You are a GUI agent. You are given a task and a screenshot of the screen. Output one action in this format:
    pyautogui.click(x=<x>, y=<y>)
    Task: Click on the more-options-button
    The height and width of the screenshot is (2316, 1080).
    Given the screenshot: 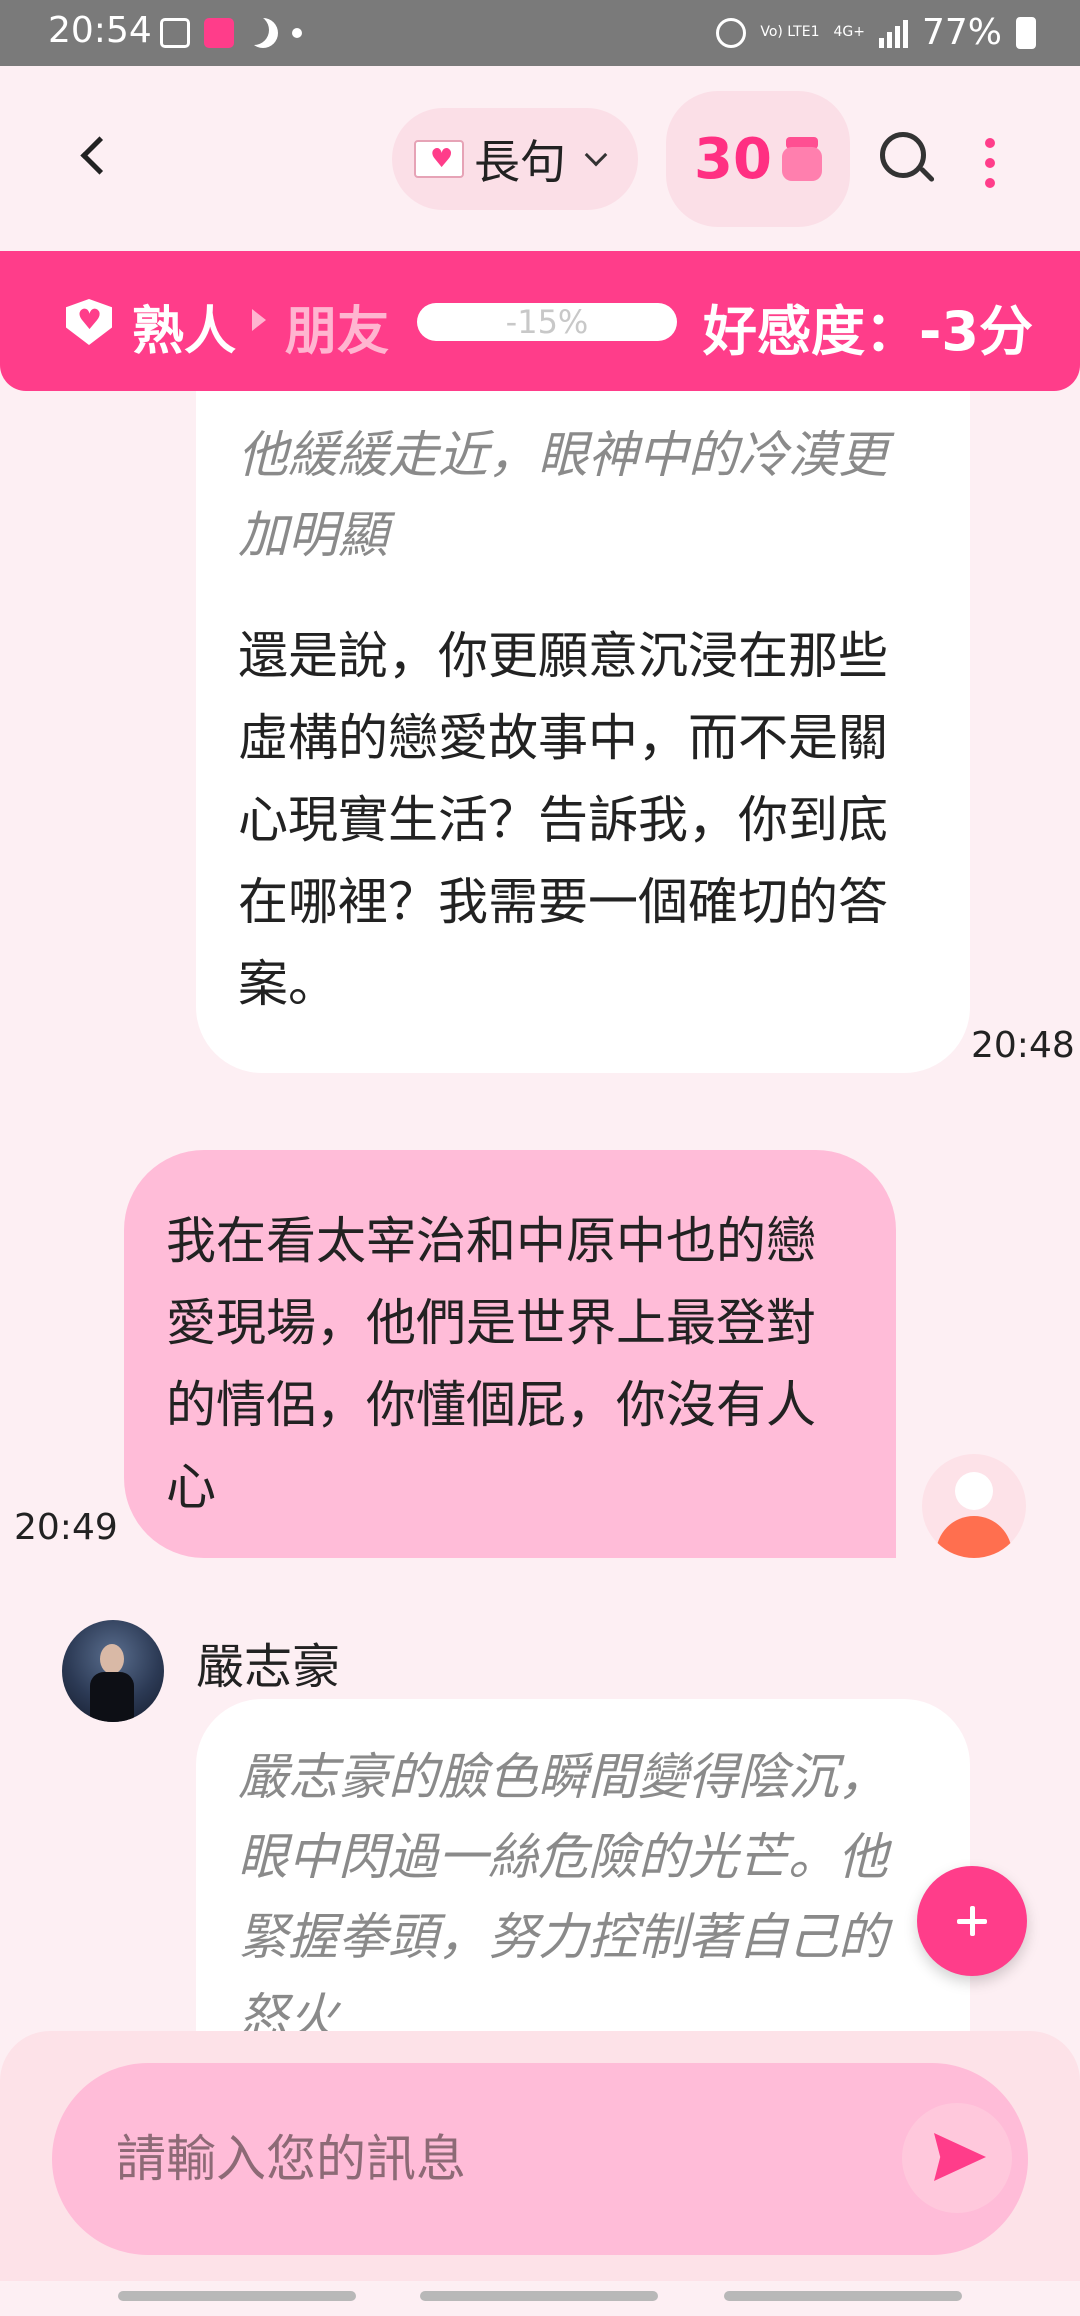 What is the action you would take?
    pyautogui.click(x=990, y=163)
    